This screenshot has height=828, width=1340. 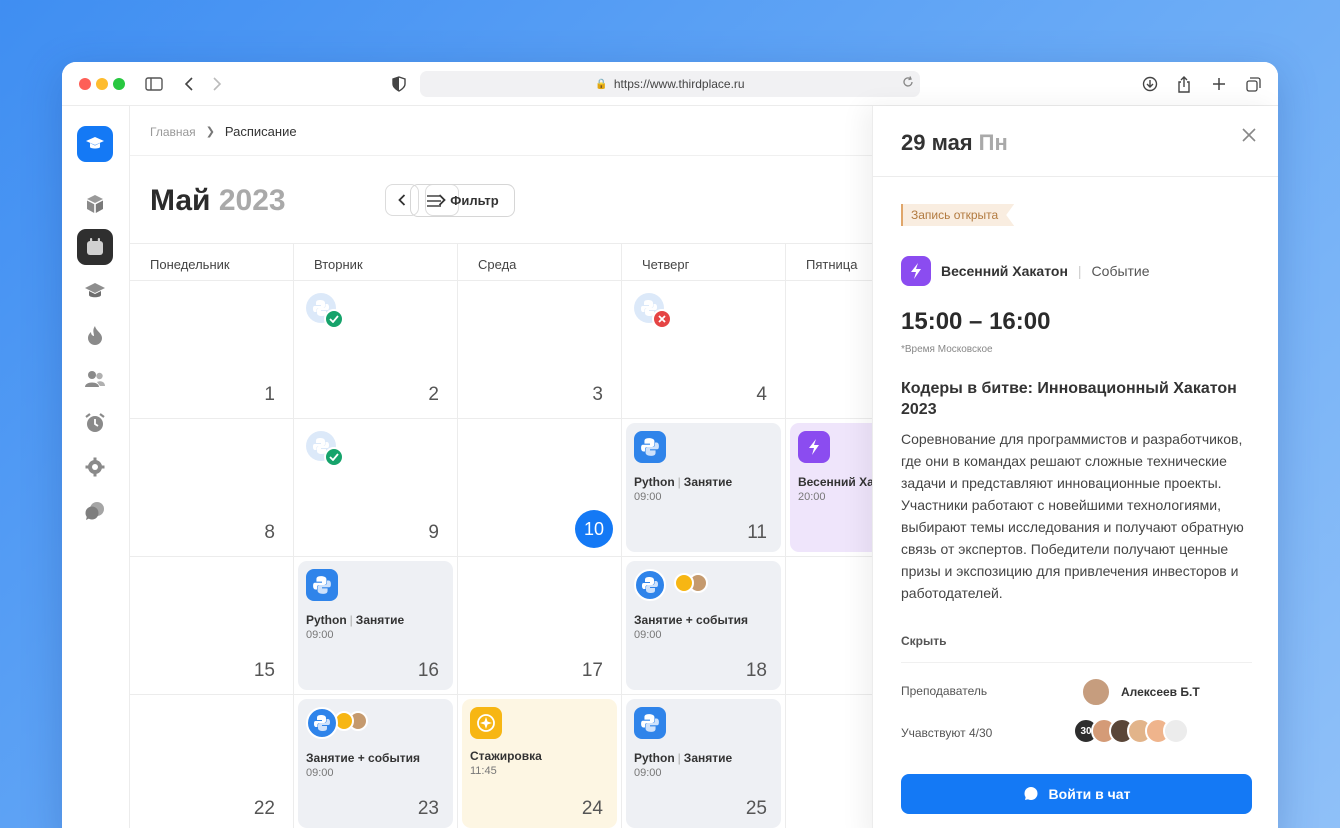 I want to click on tabs-overview-icon, so click(x=1253, y=84).